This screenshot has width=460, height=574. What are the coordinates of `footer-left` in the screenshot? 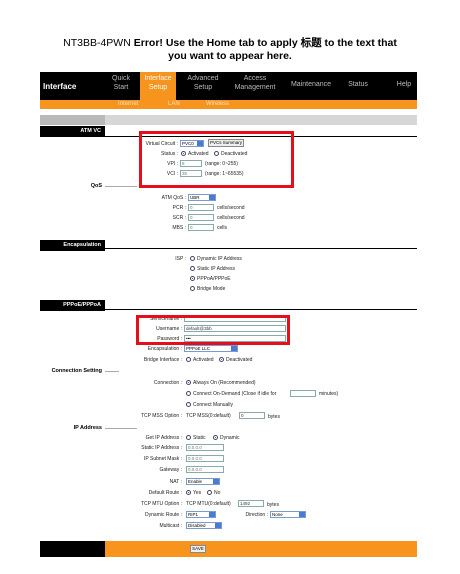 It's located at (72, 549).